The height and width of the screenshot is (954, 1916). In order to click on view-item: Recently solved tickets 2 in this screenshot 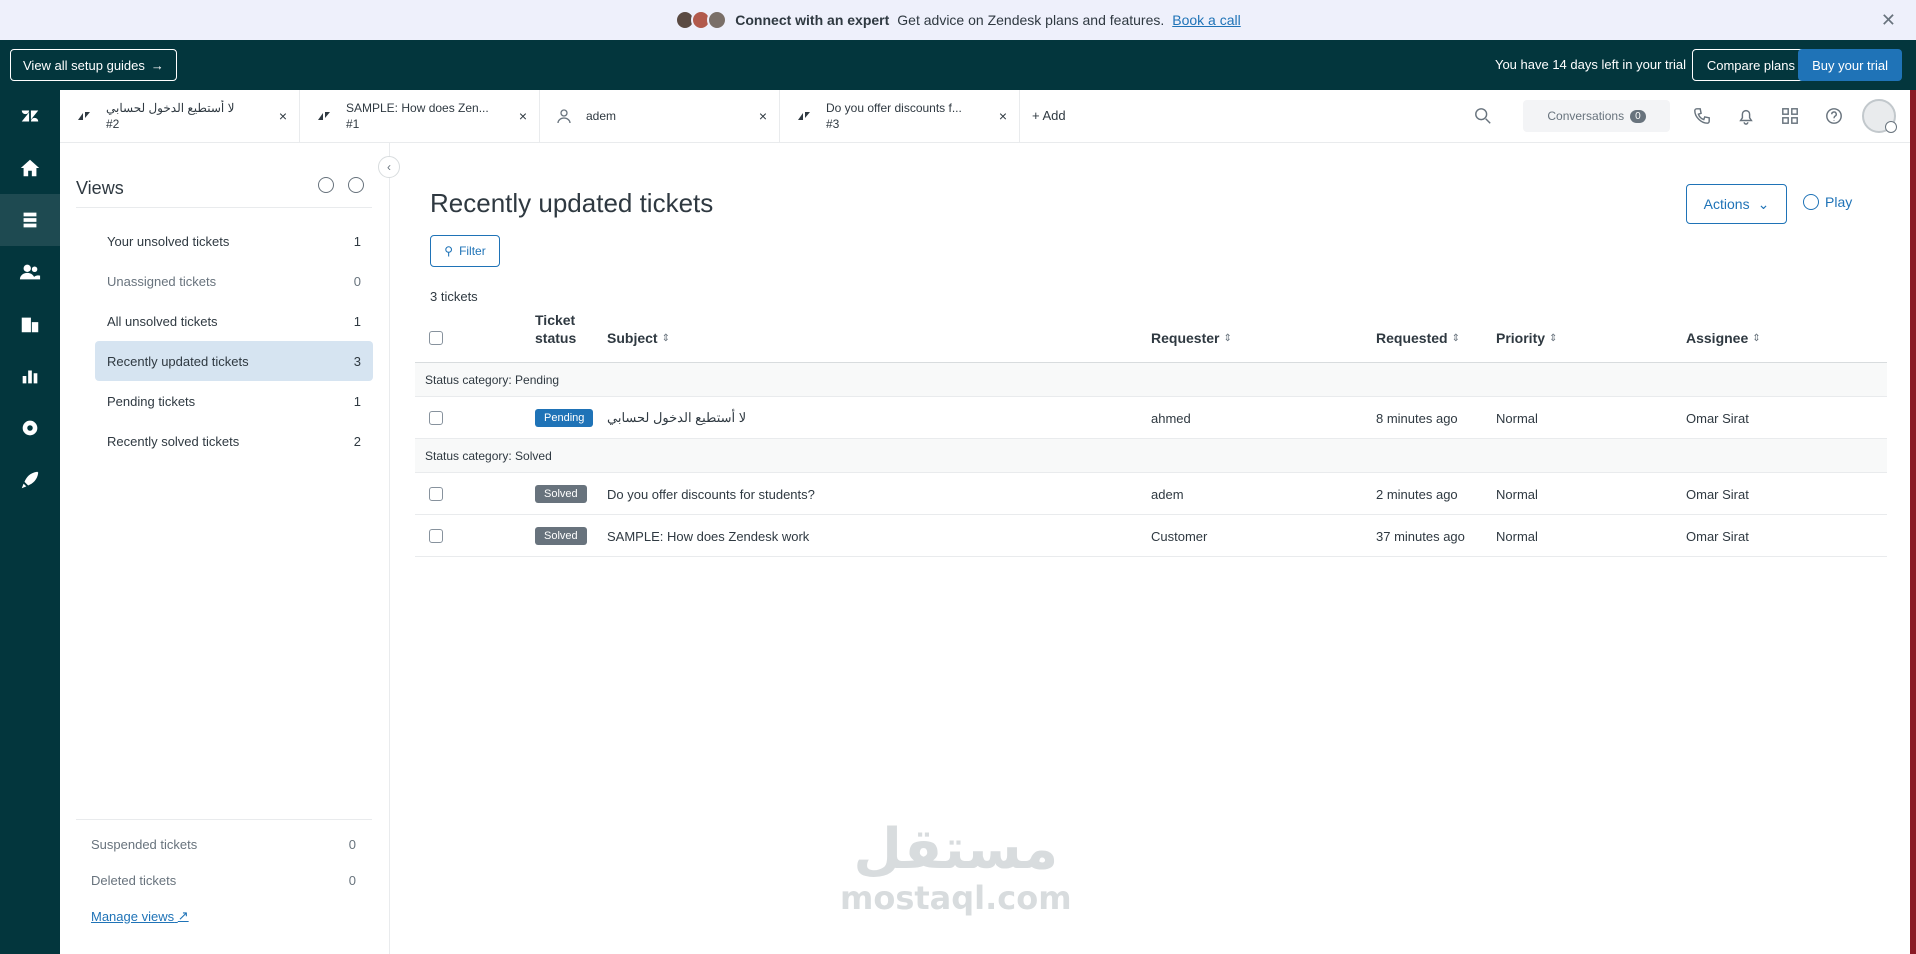, I will do `click(234, 441)`.